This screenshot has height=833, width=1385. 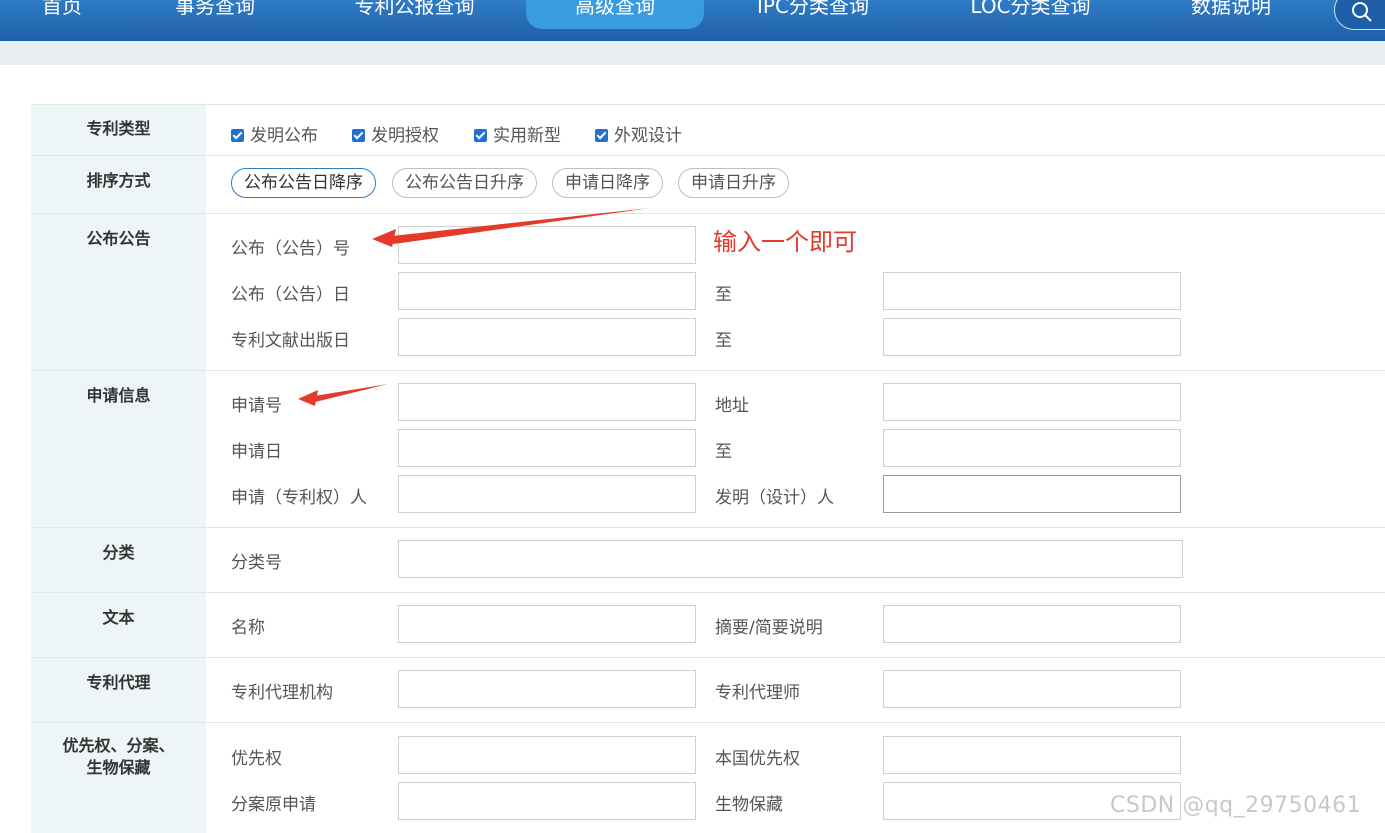 I want to click on doc-date-to-label: 至, so click(x=723, y=341).